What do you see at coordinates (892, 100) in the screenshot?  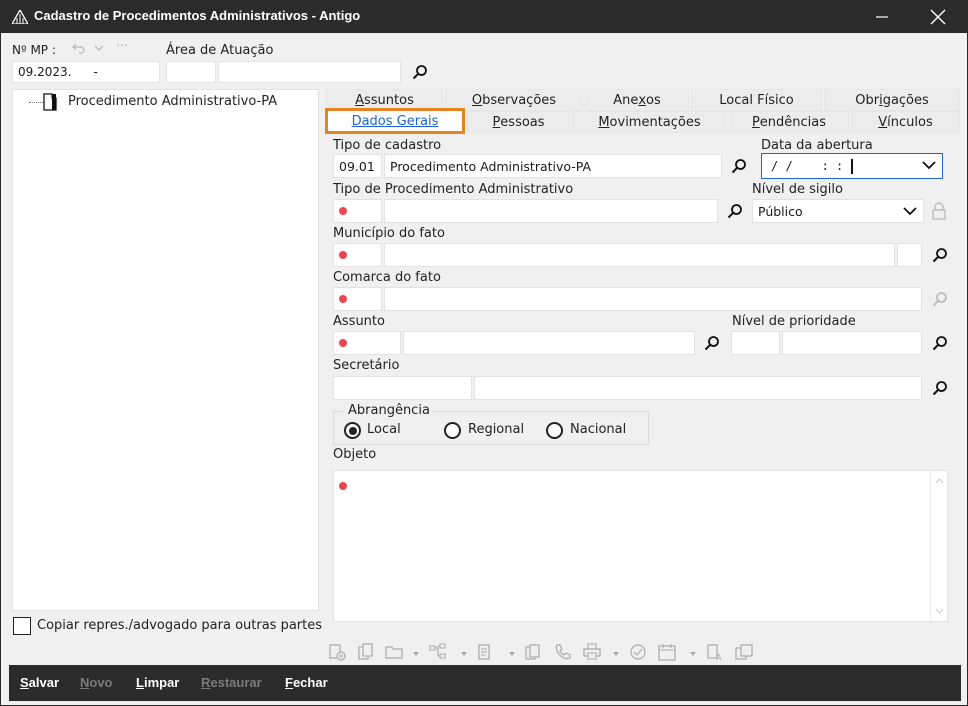 I see `tab-obrigacoes: Obr i gações` at bounding box center [892, 100].